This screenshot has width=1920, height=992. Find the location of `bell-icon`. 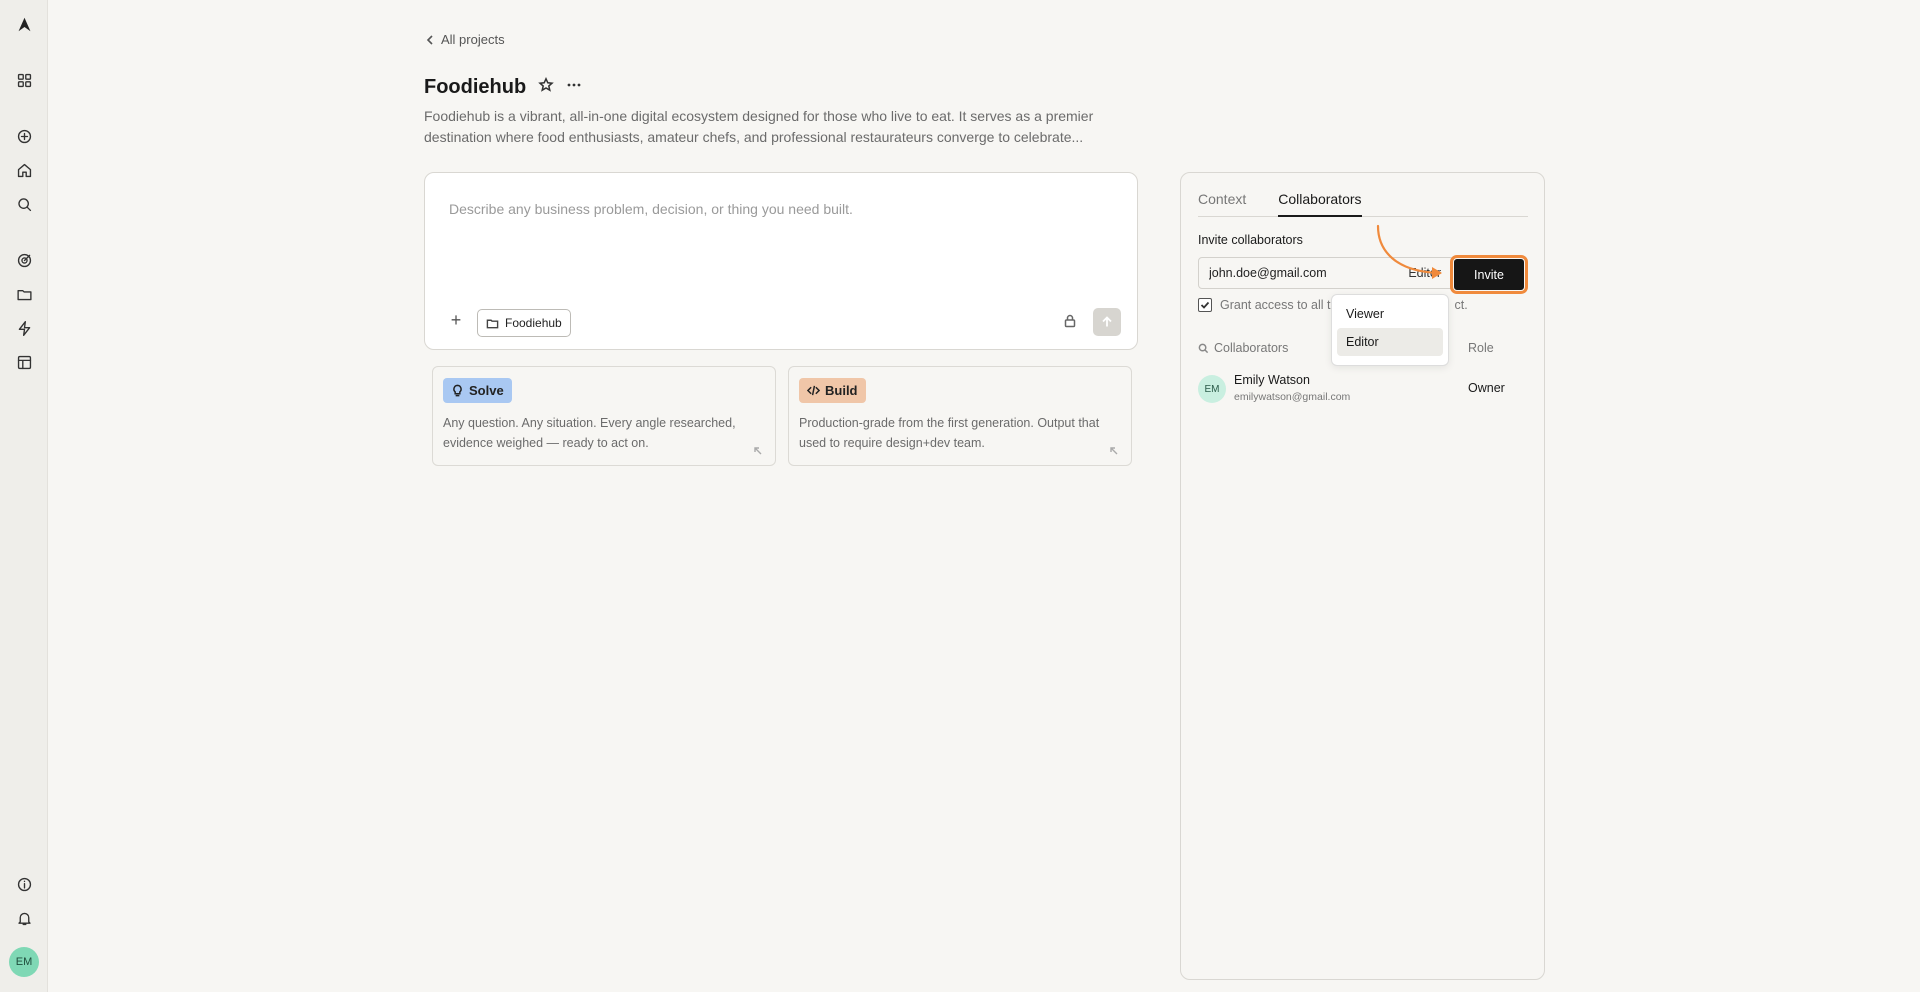

bell-icon is located at coordinates (24, 918).